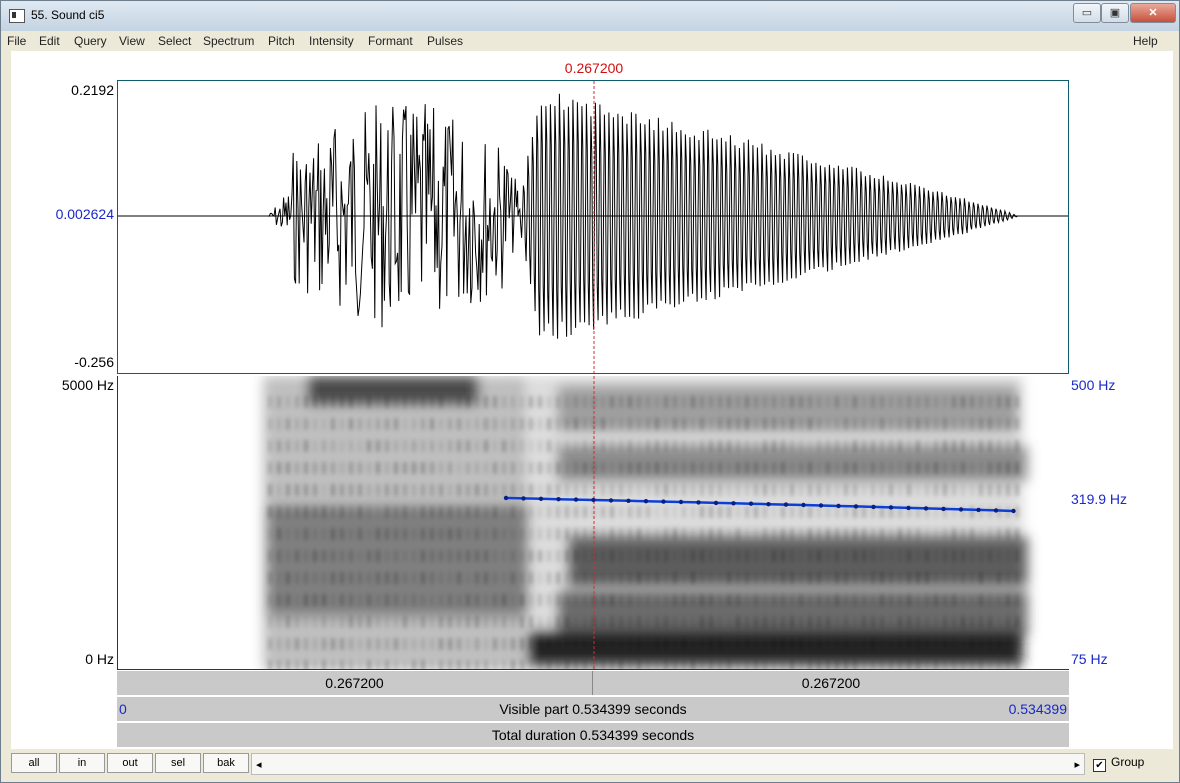 This screenshot has height=783, width=1180. Describe the element at coordinates (34, 763) in the screenshot. I see `zoom-all-button: all` at that location.